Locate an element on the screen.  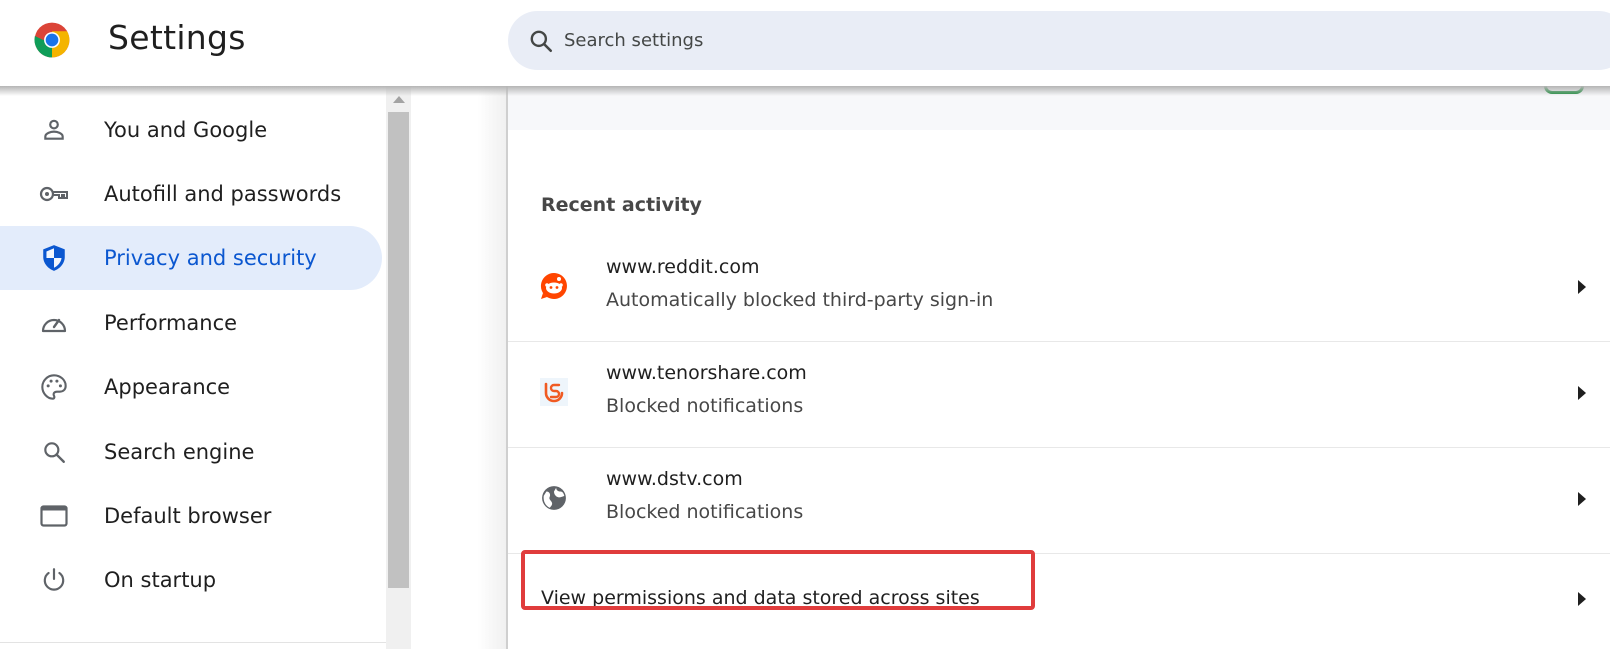
reddit-favicon-icon is located at coordinates (554, 286).